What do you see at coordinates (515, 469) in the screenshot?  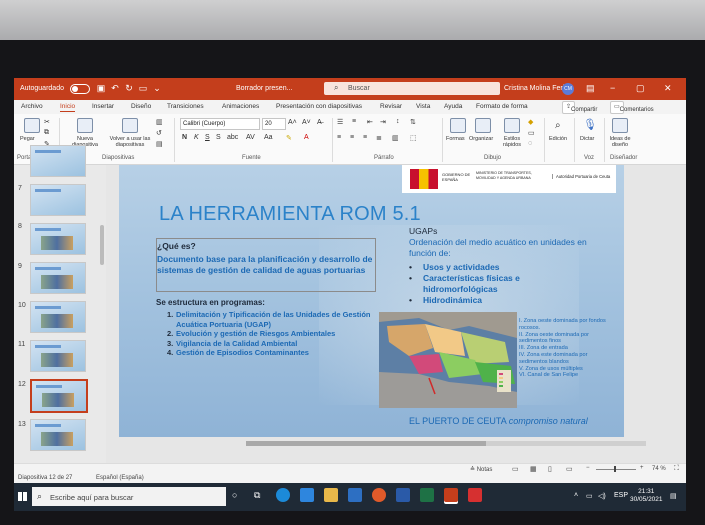 I see `normal-view-icon: ▭` at bounding box center [515, 469].